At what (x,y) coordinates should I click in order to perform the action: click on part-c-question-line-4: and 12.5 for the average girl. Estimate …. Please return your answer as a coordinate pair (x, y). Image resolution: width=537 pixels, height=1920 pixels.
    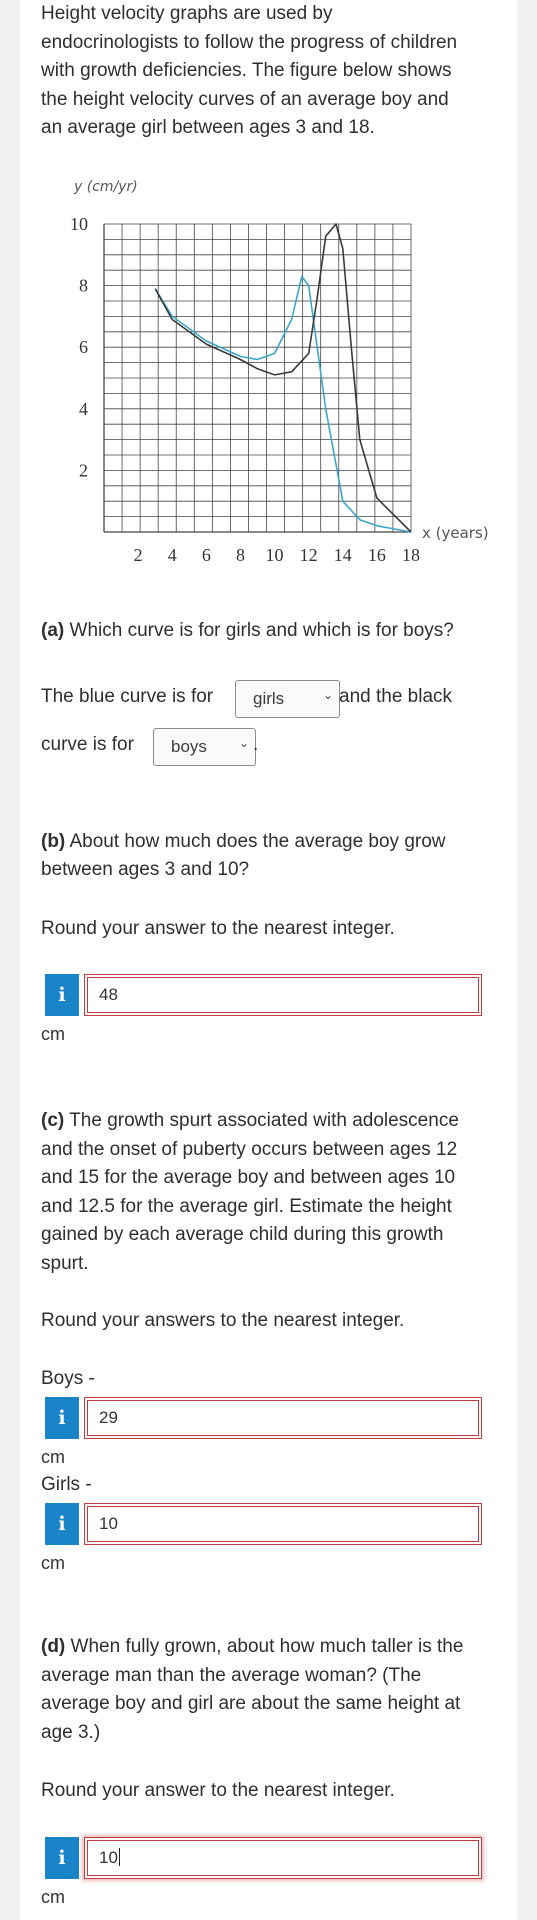
    Looking at the image, I should click on (246, 1206).